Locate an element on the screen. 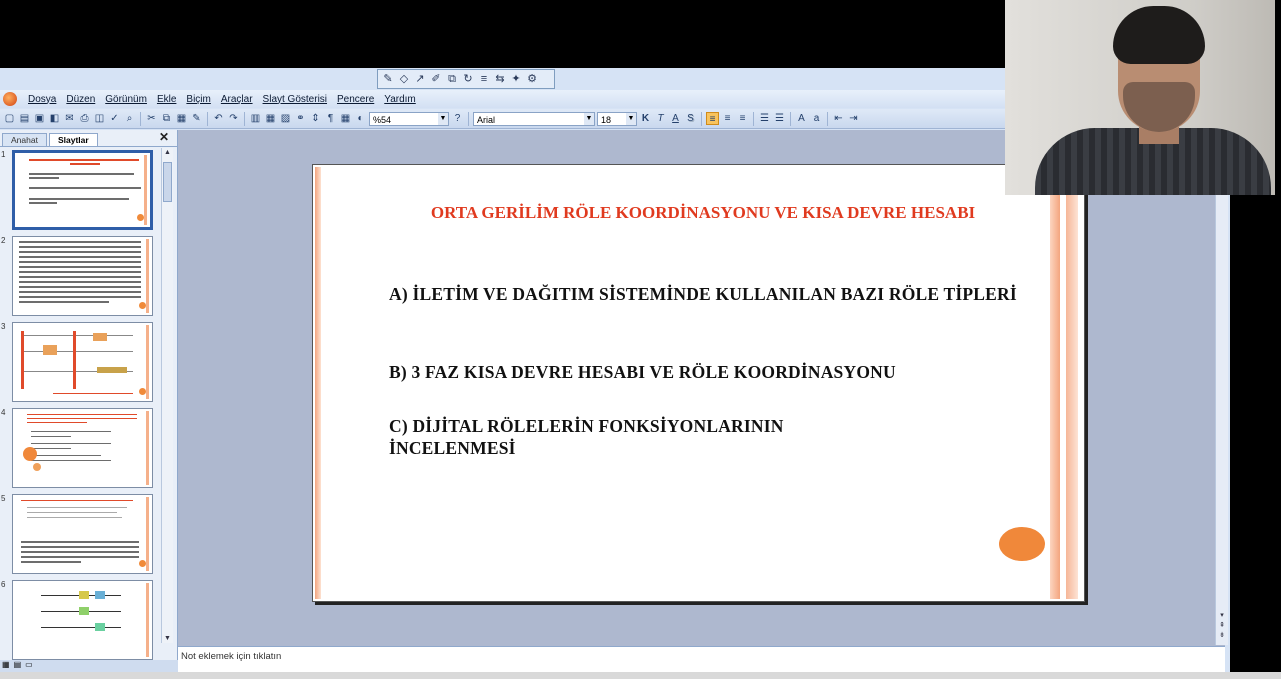 This screenshot has width=1281, height=679. format-painter-icon: ✎ is located at coordinates (196, 118).